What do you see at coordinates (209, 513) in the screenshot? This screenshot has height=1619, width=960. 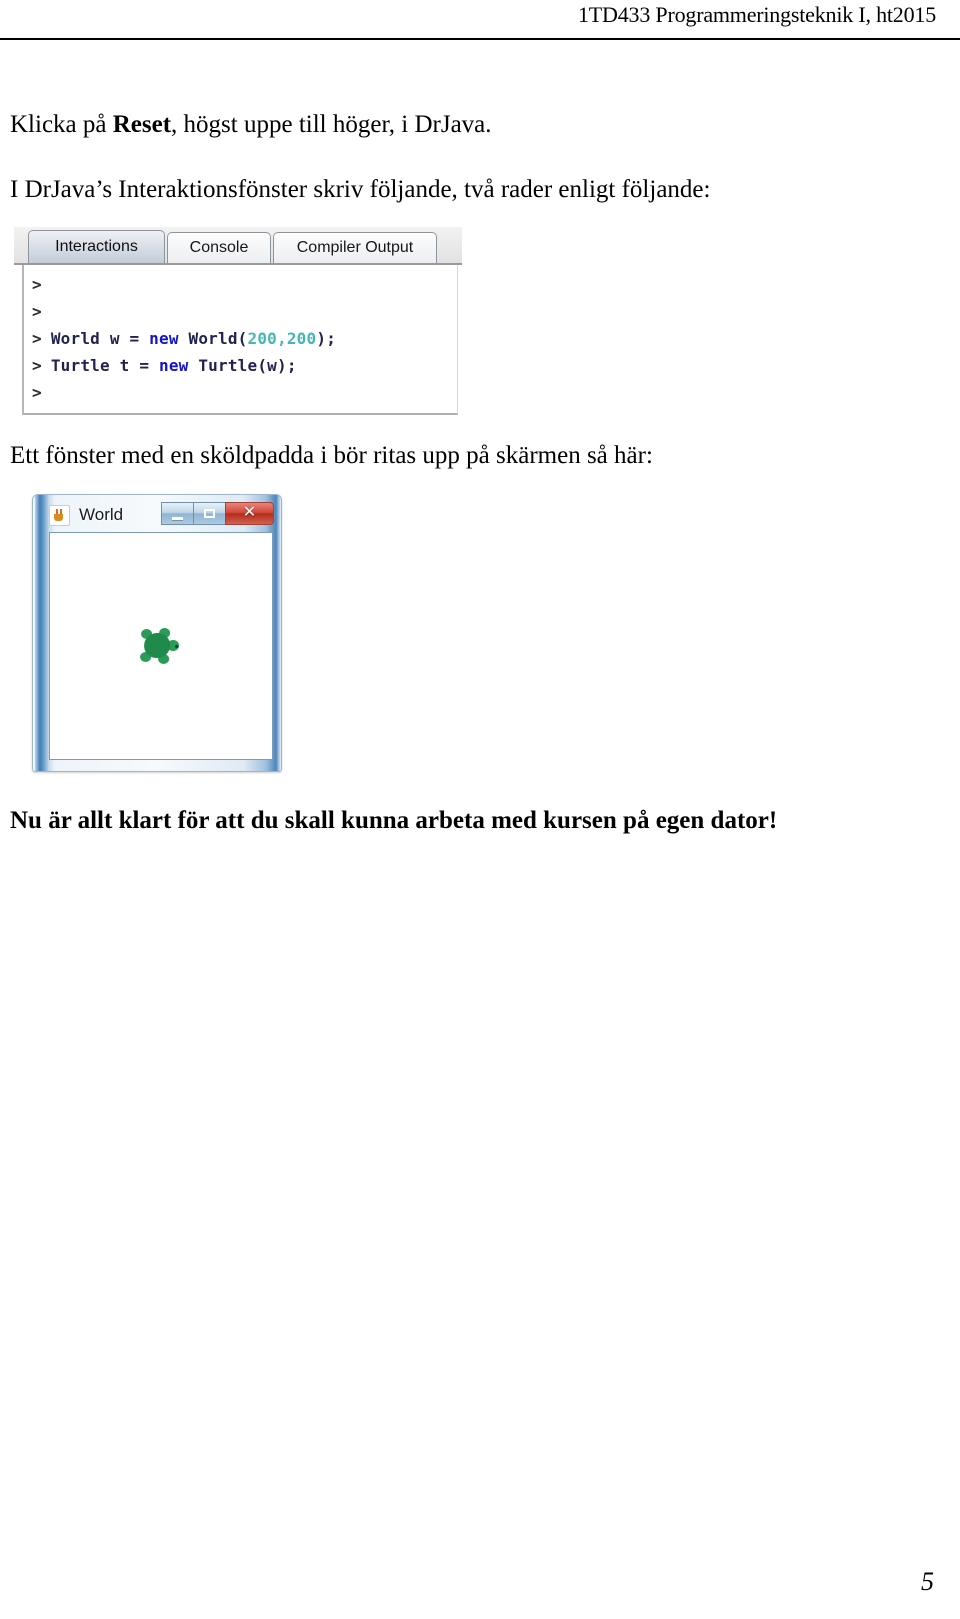 I see `maximize-button` at bounding box center [209, 513].